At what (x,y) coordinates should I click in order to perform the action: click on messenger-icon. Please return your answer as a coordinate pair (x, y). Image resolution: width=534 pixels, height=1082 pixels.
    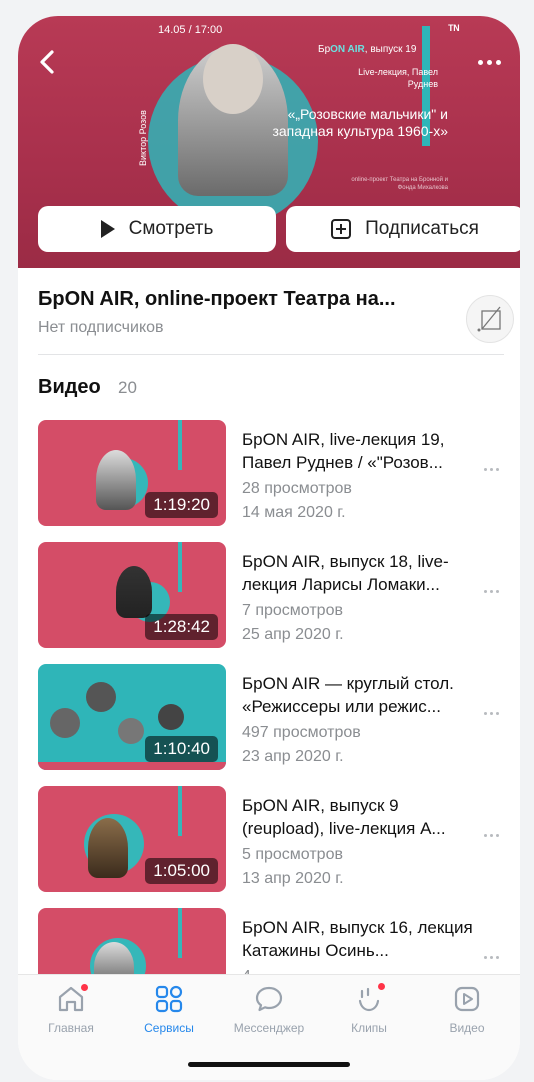
    Looking at the image, I should click on (269, 999).